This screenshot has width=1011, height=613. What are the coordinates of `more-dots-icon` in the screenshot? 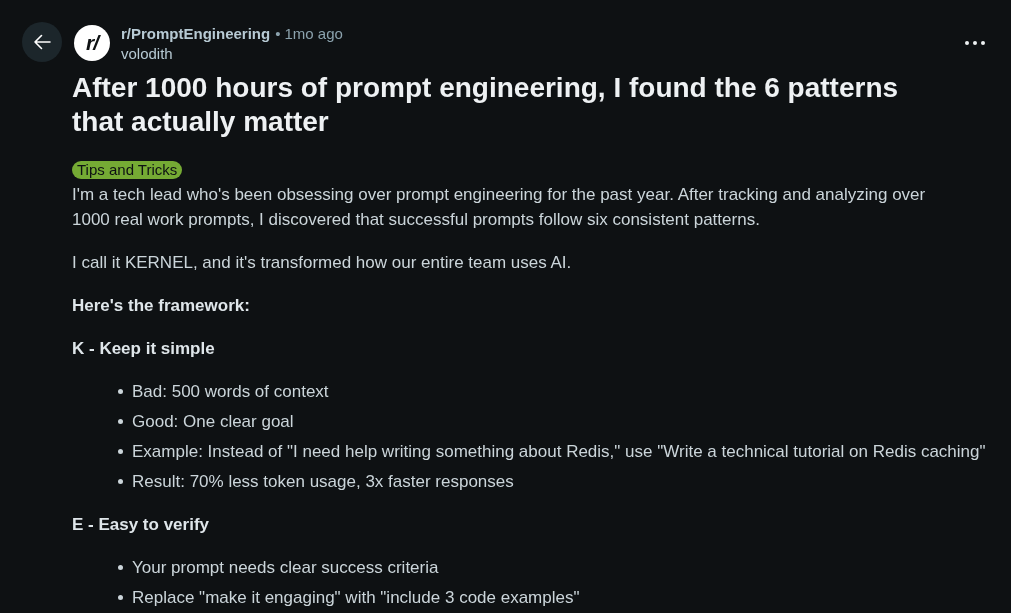 It's located at (975, 43).